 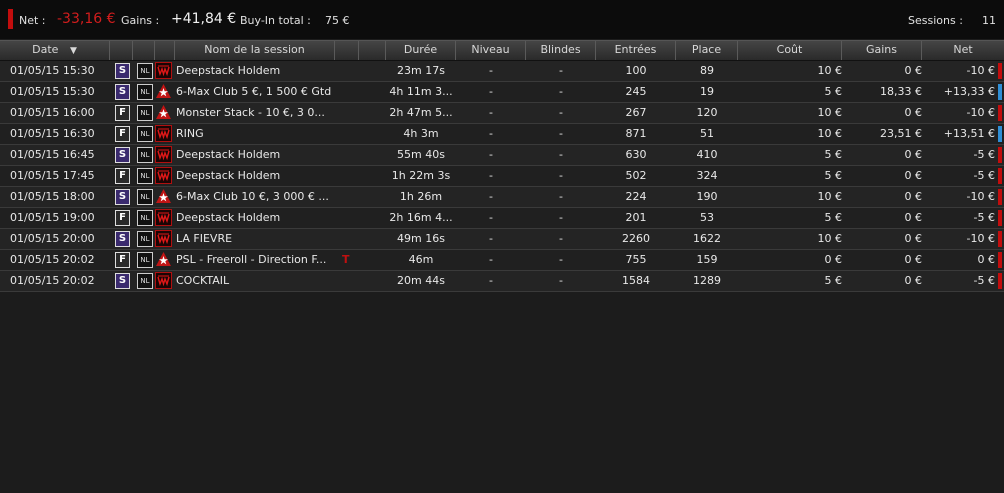 I want to click on header-type, so click(x=121, y=50).